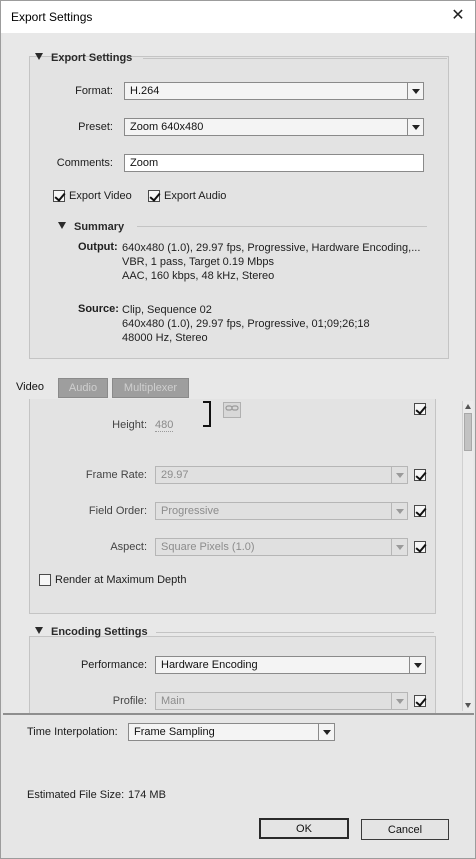 This screenshot has height=859, width=476. What do you see at coordinates (175, 475) in the screenshot?
I see `frame-rate-value: 29.97` at bounding box center [175, 475].